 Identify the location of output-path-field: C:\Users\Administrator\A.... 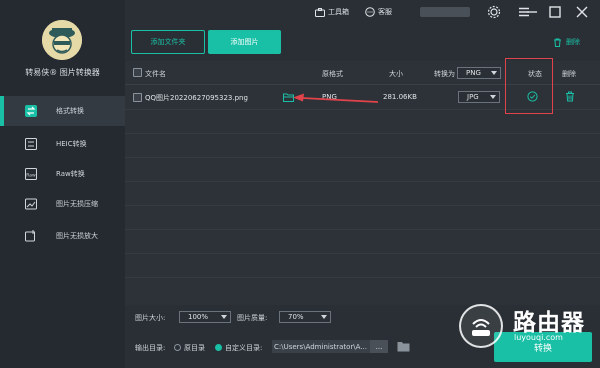
(321, 346).